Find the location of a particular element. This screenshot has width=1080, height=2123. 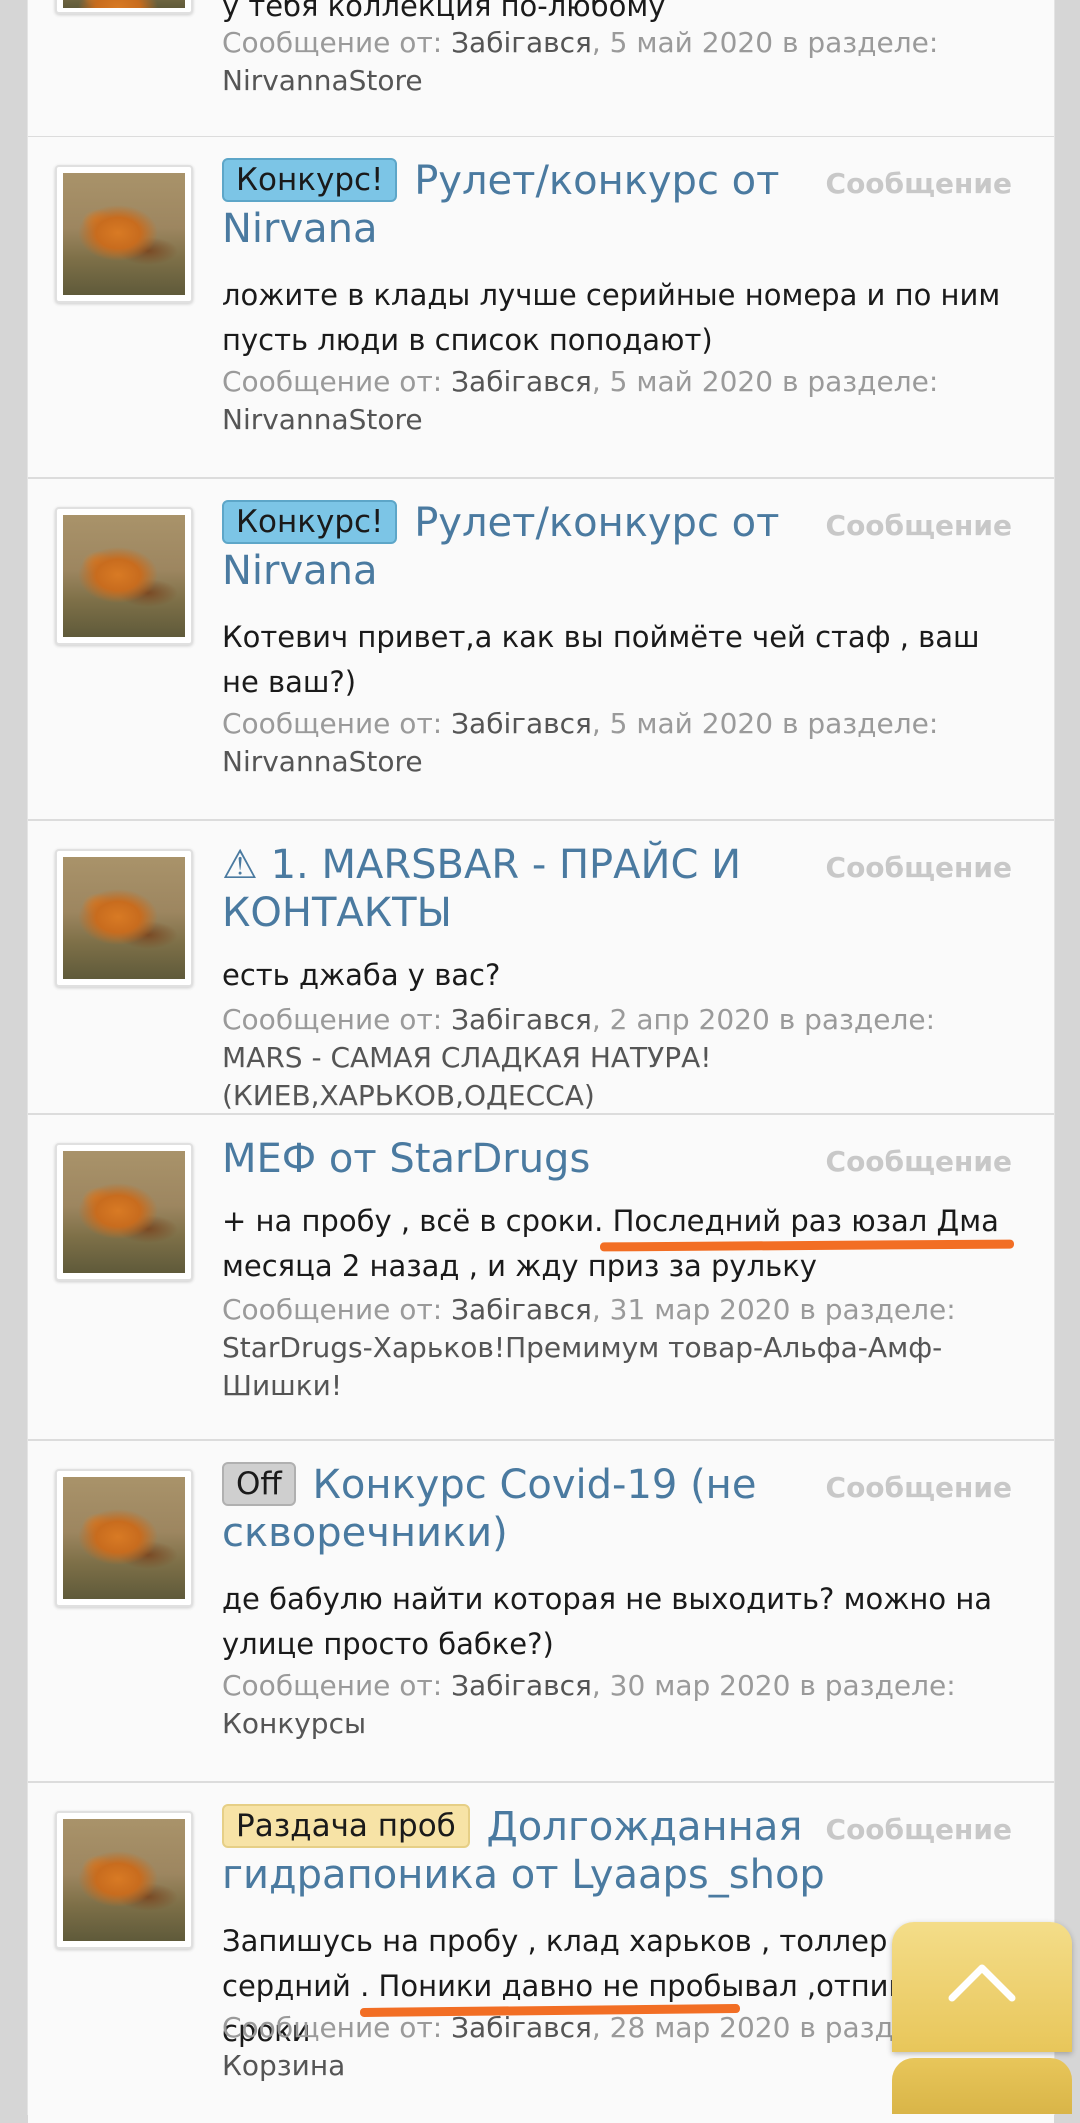

scroll-to-bottom-button is located at coordinates (982, 2086).